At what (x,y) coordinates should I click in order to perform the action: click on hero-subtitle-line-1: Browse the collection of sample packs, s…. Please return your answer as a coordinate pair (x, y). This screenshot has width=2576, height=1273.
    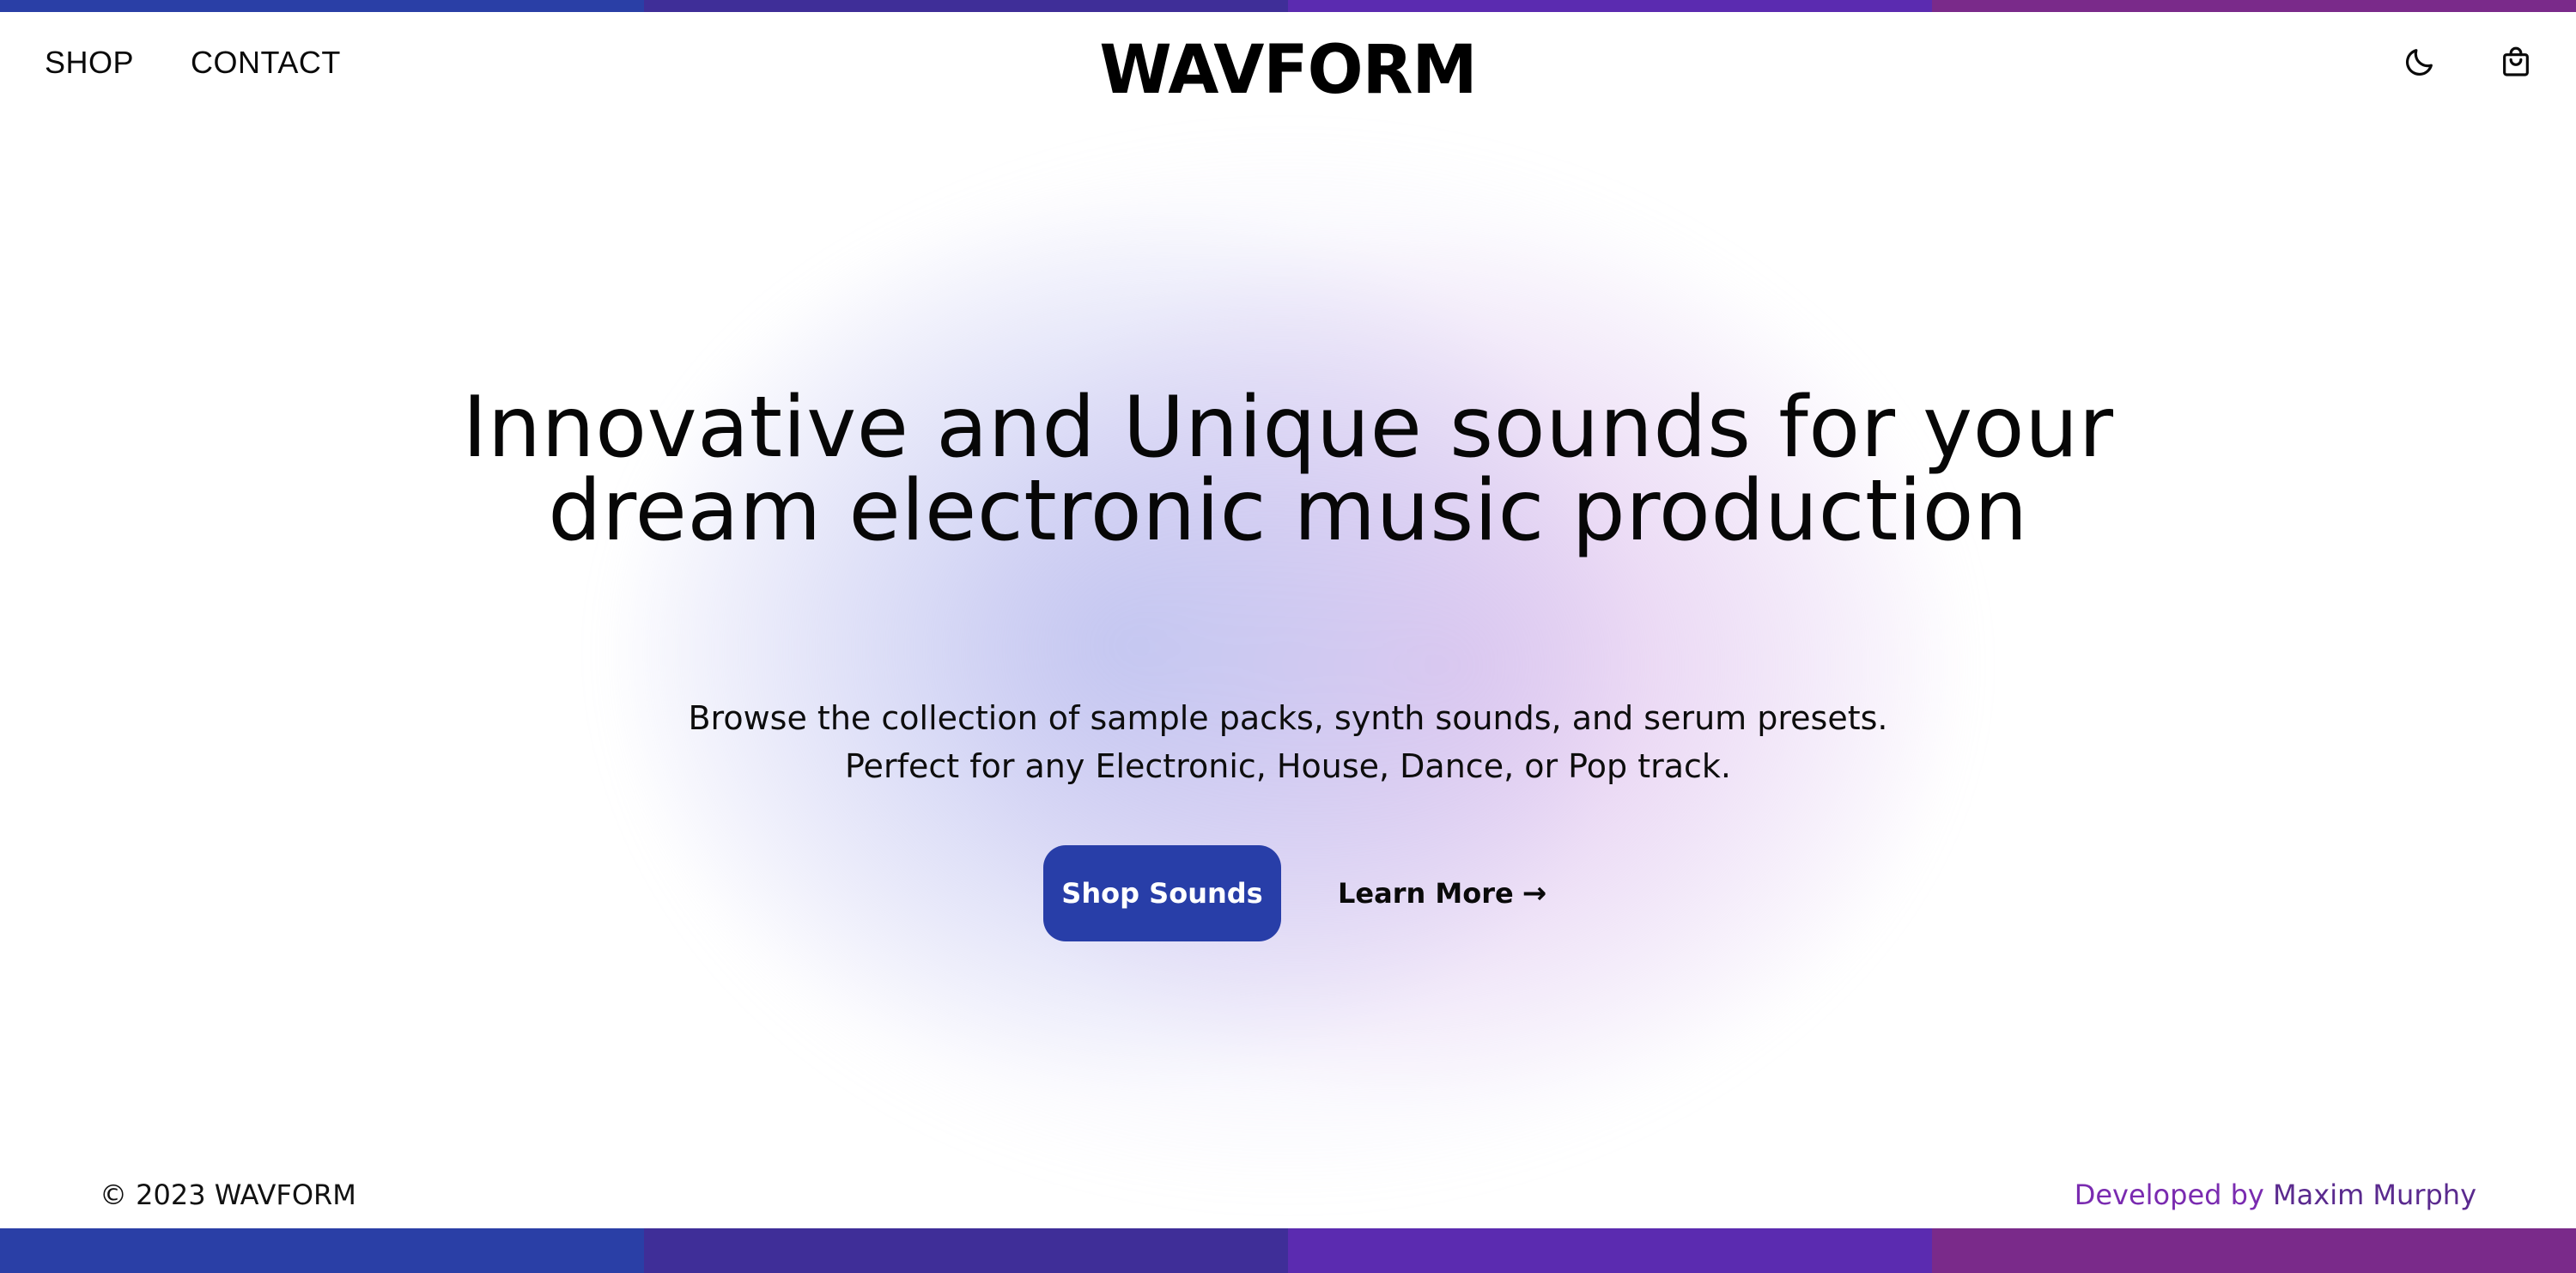
    Looking at the image, I should click on (1288, 718).